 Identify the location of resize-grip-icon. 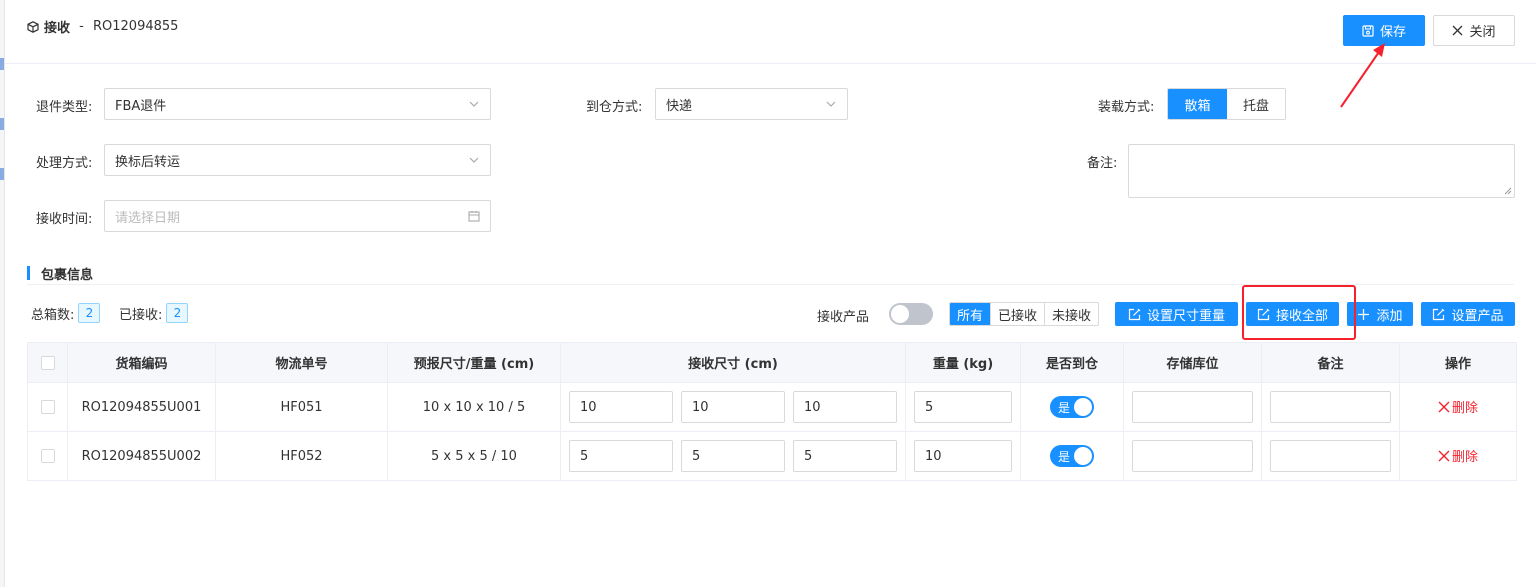
(1508, 191).